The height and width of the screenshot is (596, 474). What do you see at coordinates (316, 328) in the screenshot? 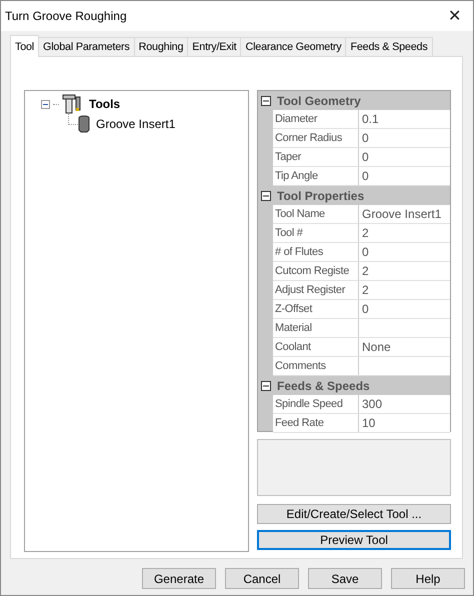
I see `property-name: Material` at bounding box center [316, 328].